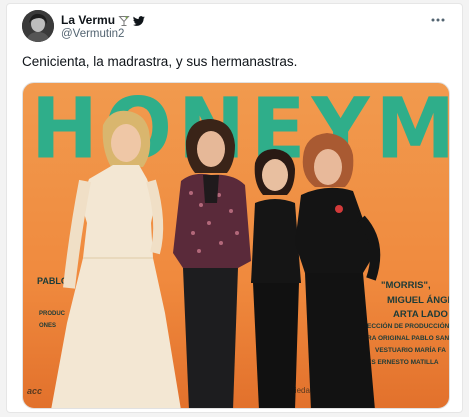 This screenshot has width=469, height=417. Describe the element at coordinates (88, 20) in the screenshot. I see `display-name: La Vermu` at that location.